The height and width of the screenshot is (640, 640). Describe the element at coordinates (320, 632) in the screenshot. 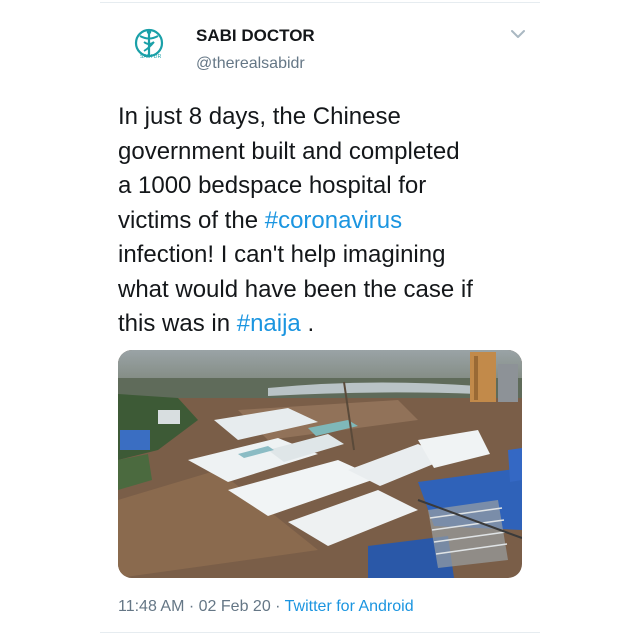

I see `bottom-divider` at that location.